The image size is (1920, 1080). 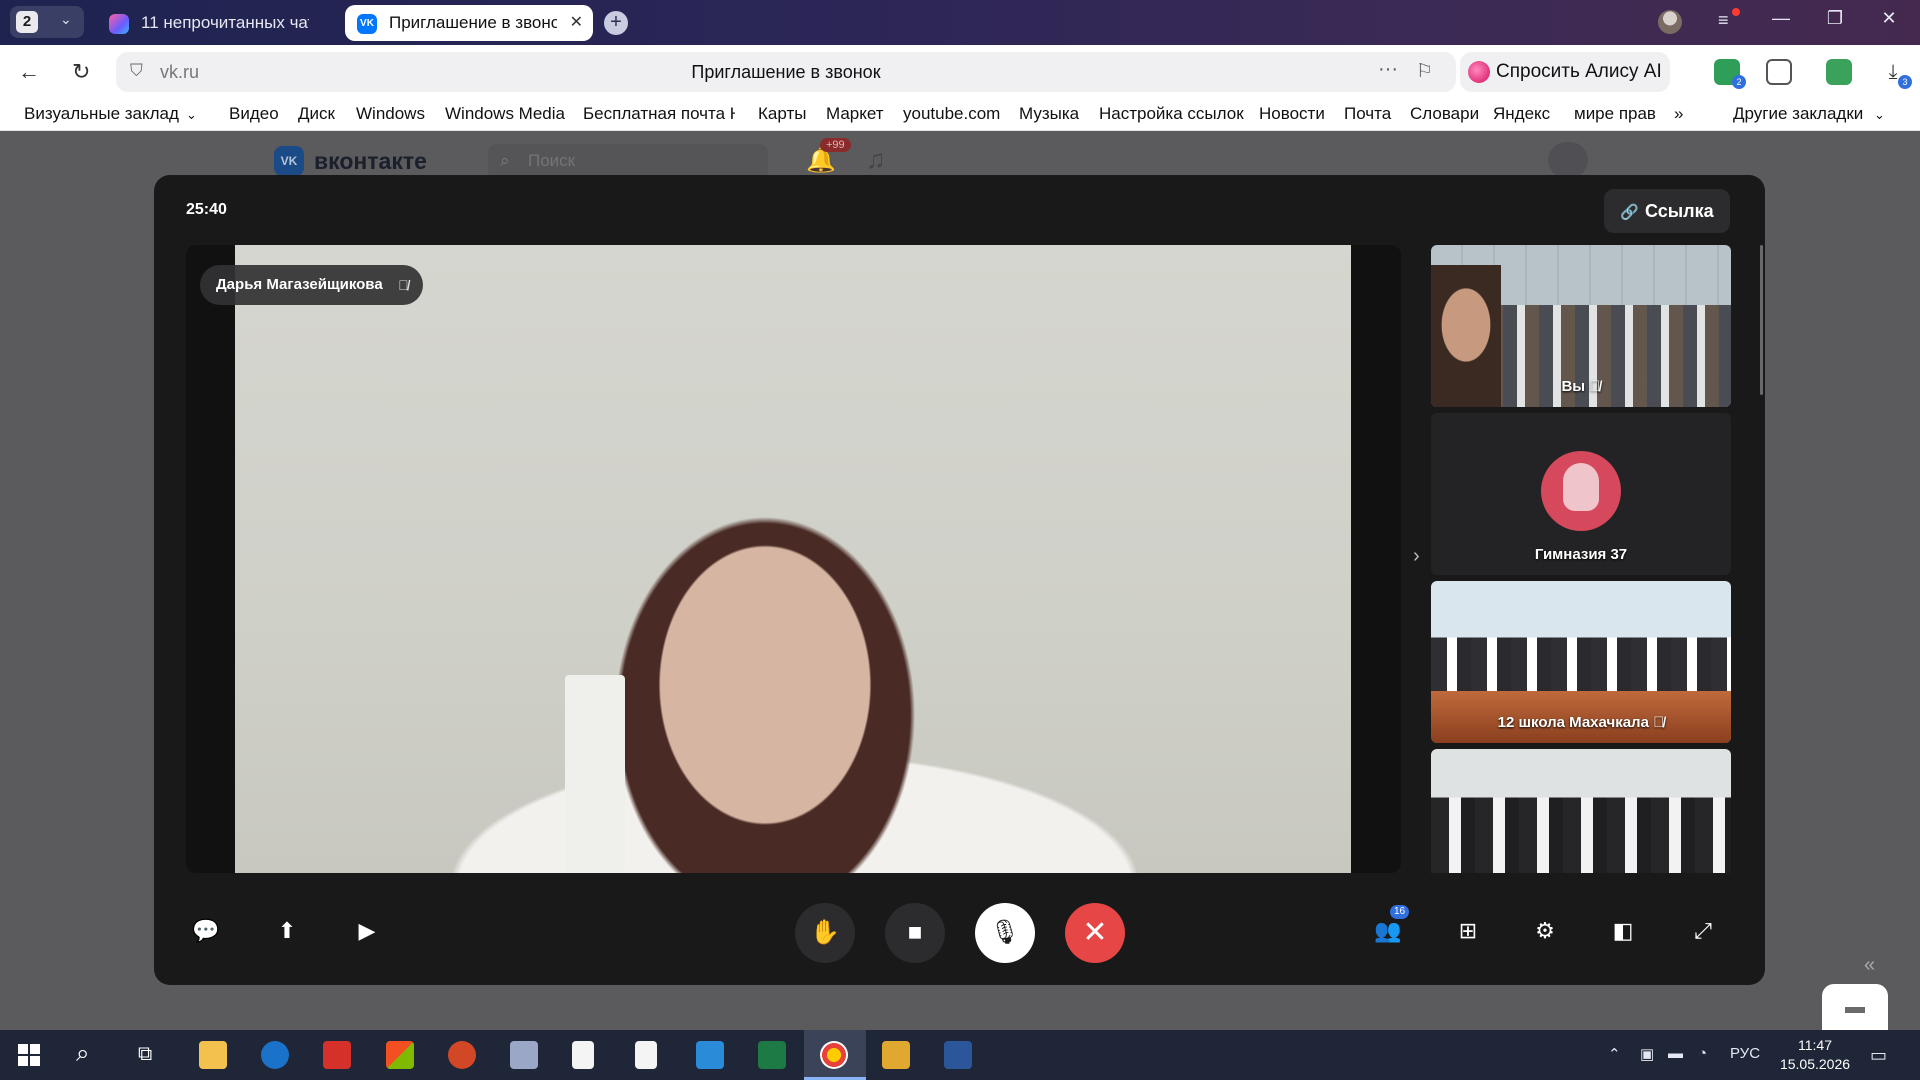 What do you see at coordinates (616, 23) in the screenshot?
I see `new-tab-button: +` at bounding box center [616, 23].